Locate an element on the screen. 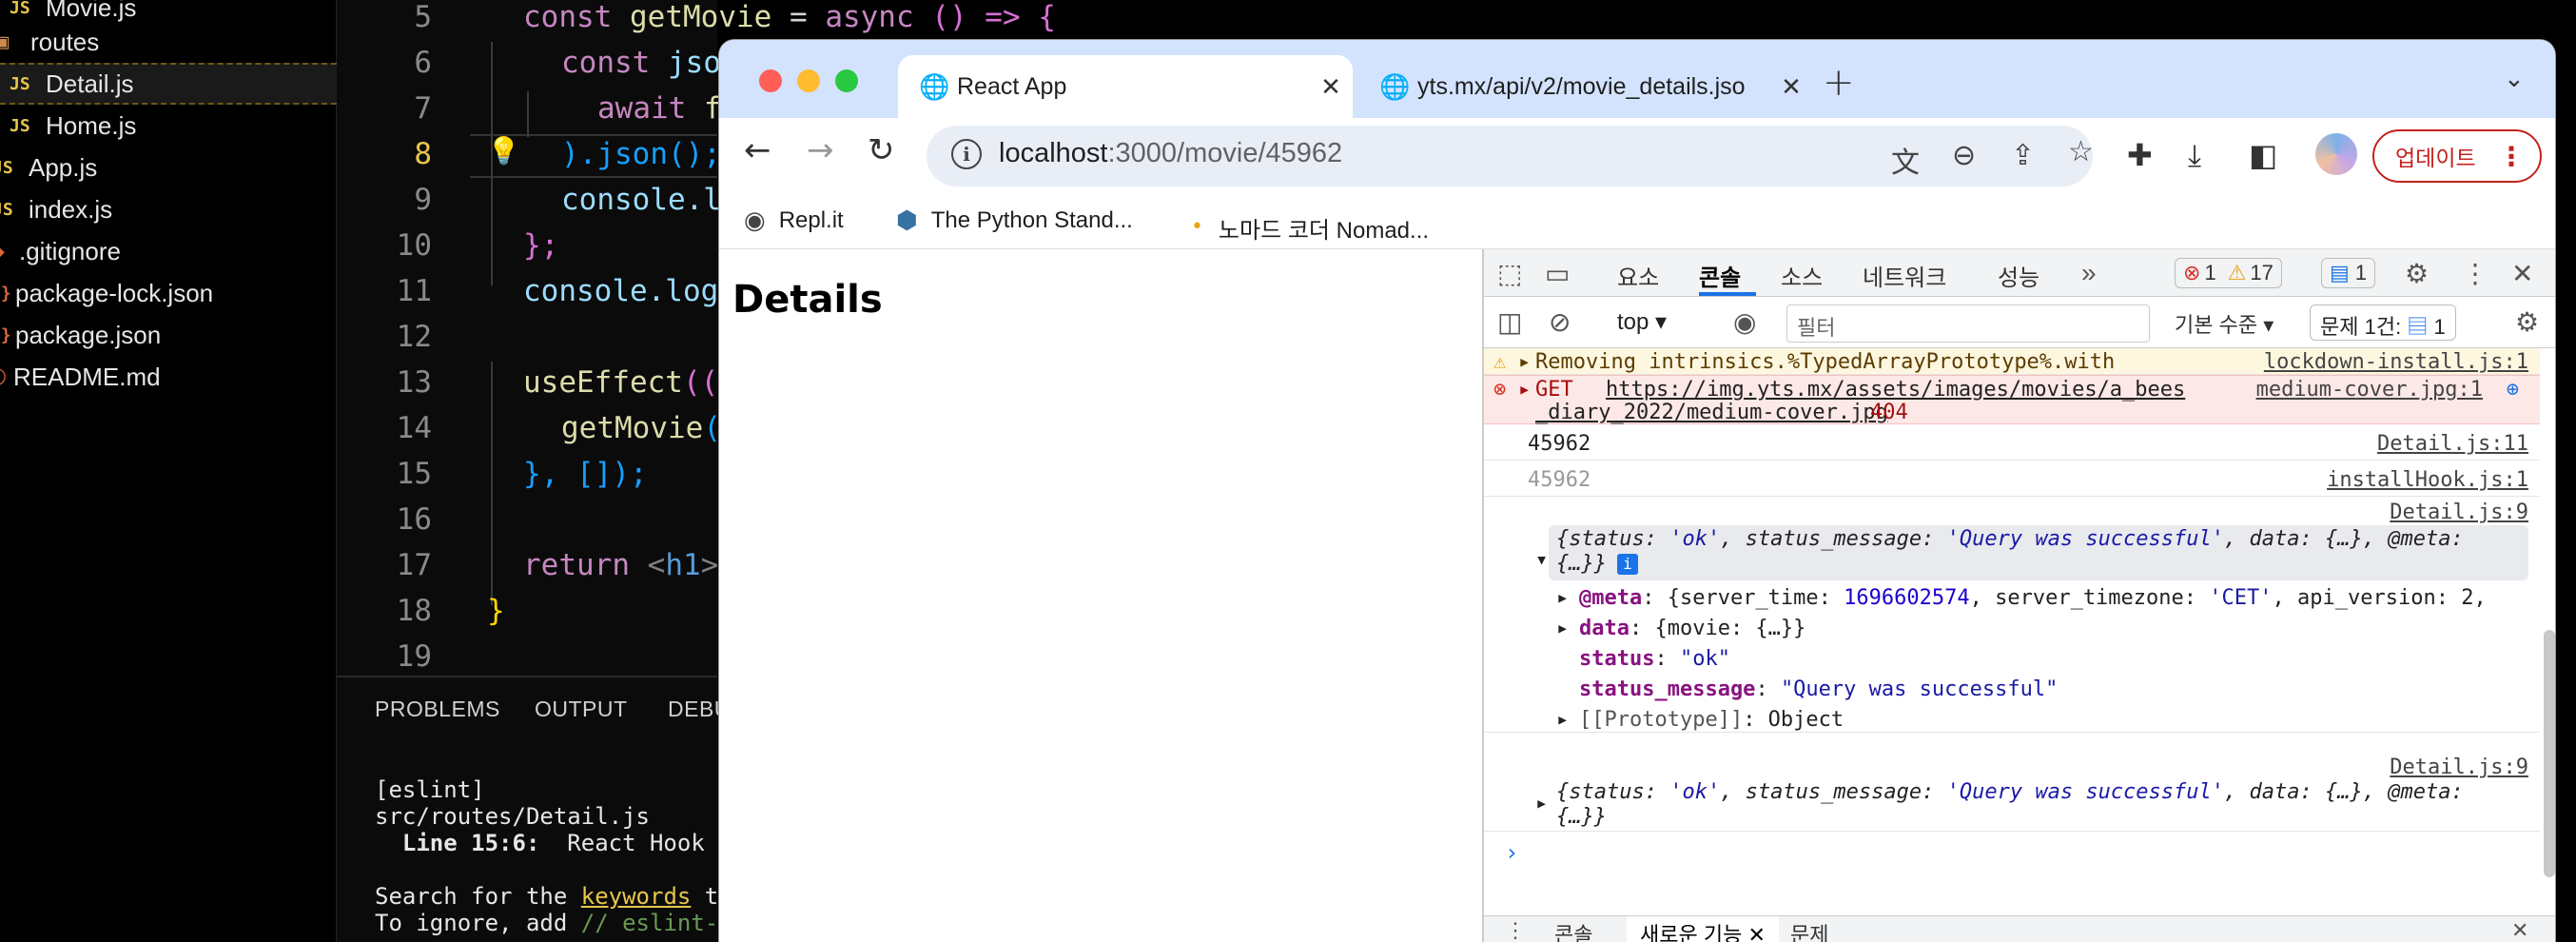  browser-tab-yts-api: 🌐 yts.mx/api/v2/movie_details.jso ✕ is located at coordinates (1586, 86).